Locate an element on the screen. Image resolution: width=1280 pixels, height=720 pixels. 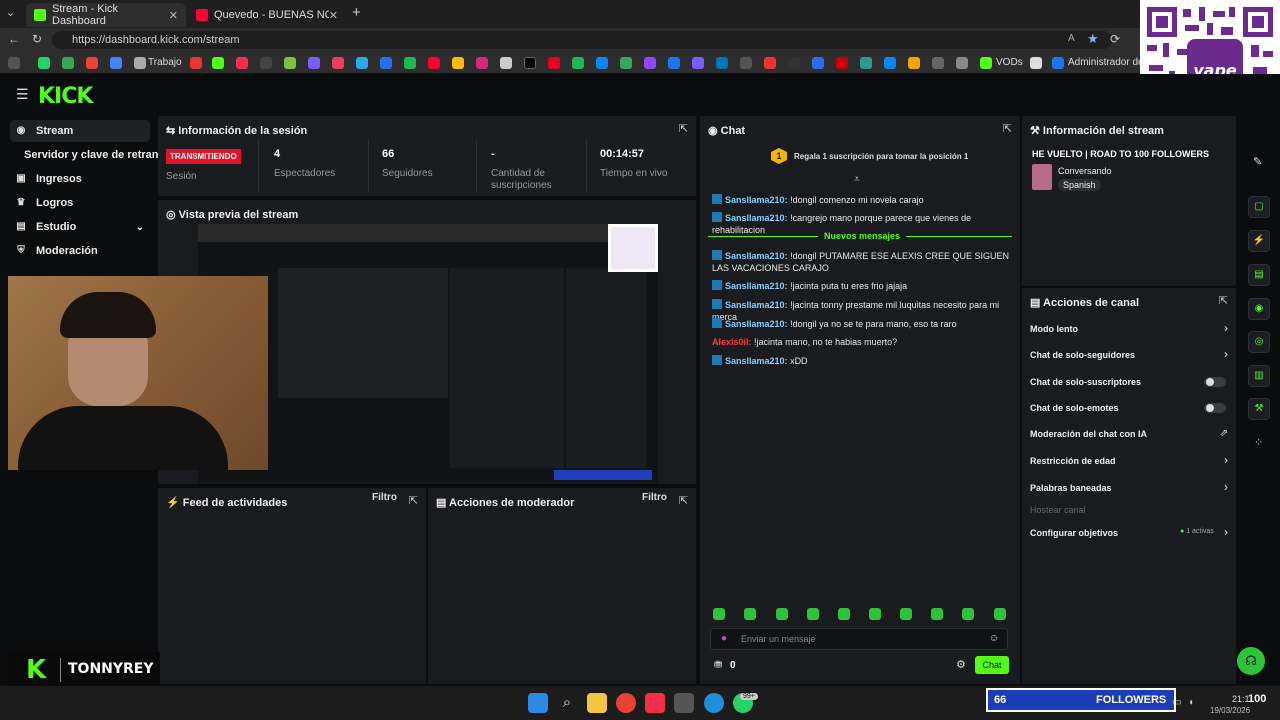
close-tab-icon: ✕ is located at coordinates (173, 15).